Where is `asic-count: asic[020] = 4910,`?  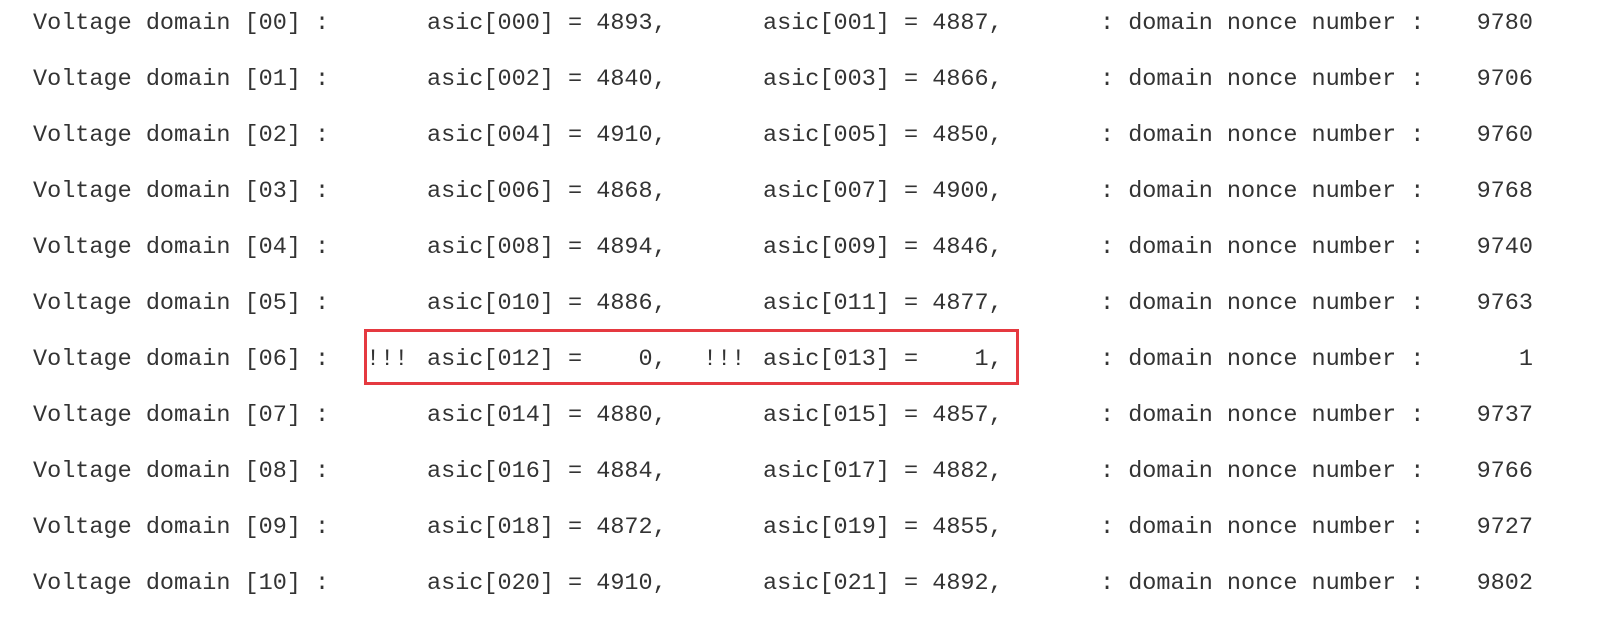
asic-count: asic[020] = 4910, is located at coordinates (547, 583).